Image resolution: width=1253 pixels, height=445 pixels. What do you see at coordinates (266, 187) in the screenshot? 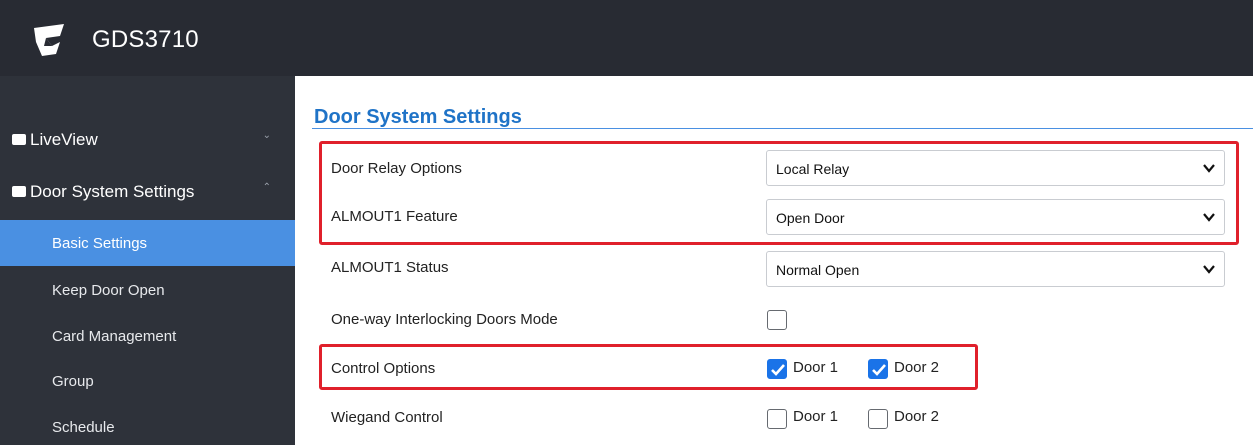
I see `chevron-up-icon: ⌃` at bounding box center [266, 187].